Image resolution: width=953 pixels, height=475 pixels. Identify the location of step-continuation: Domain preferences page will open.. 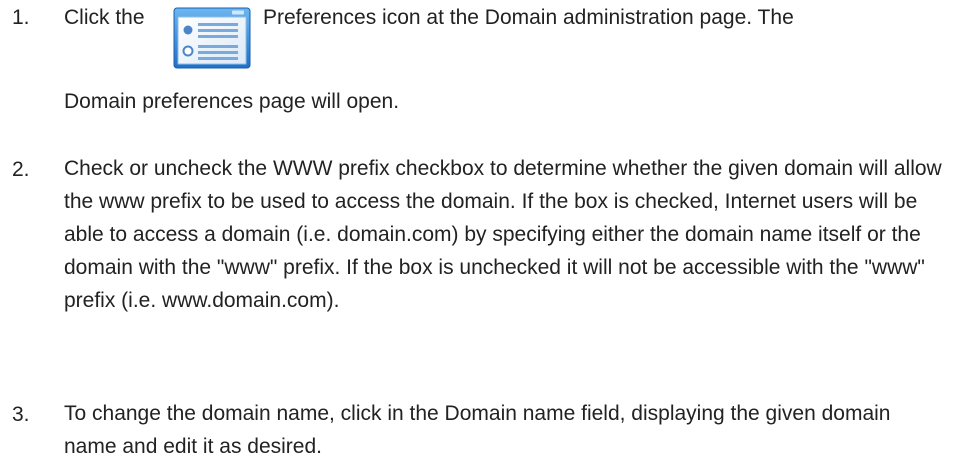
(232, 101).